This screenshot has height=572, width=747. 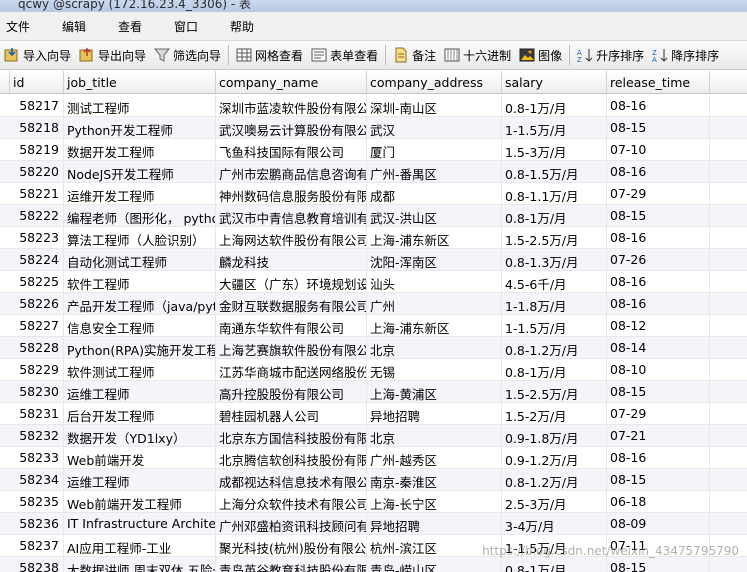 What do you see at coordinates (477, 55) in the screenshot?
I see `hex-button: 十六进制` at bounding box center [477, 55].